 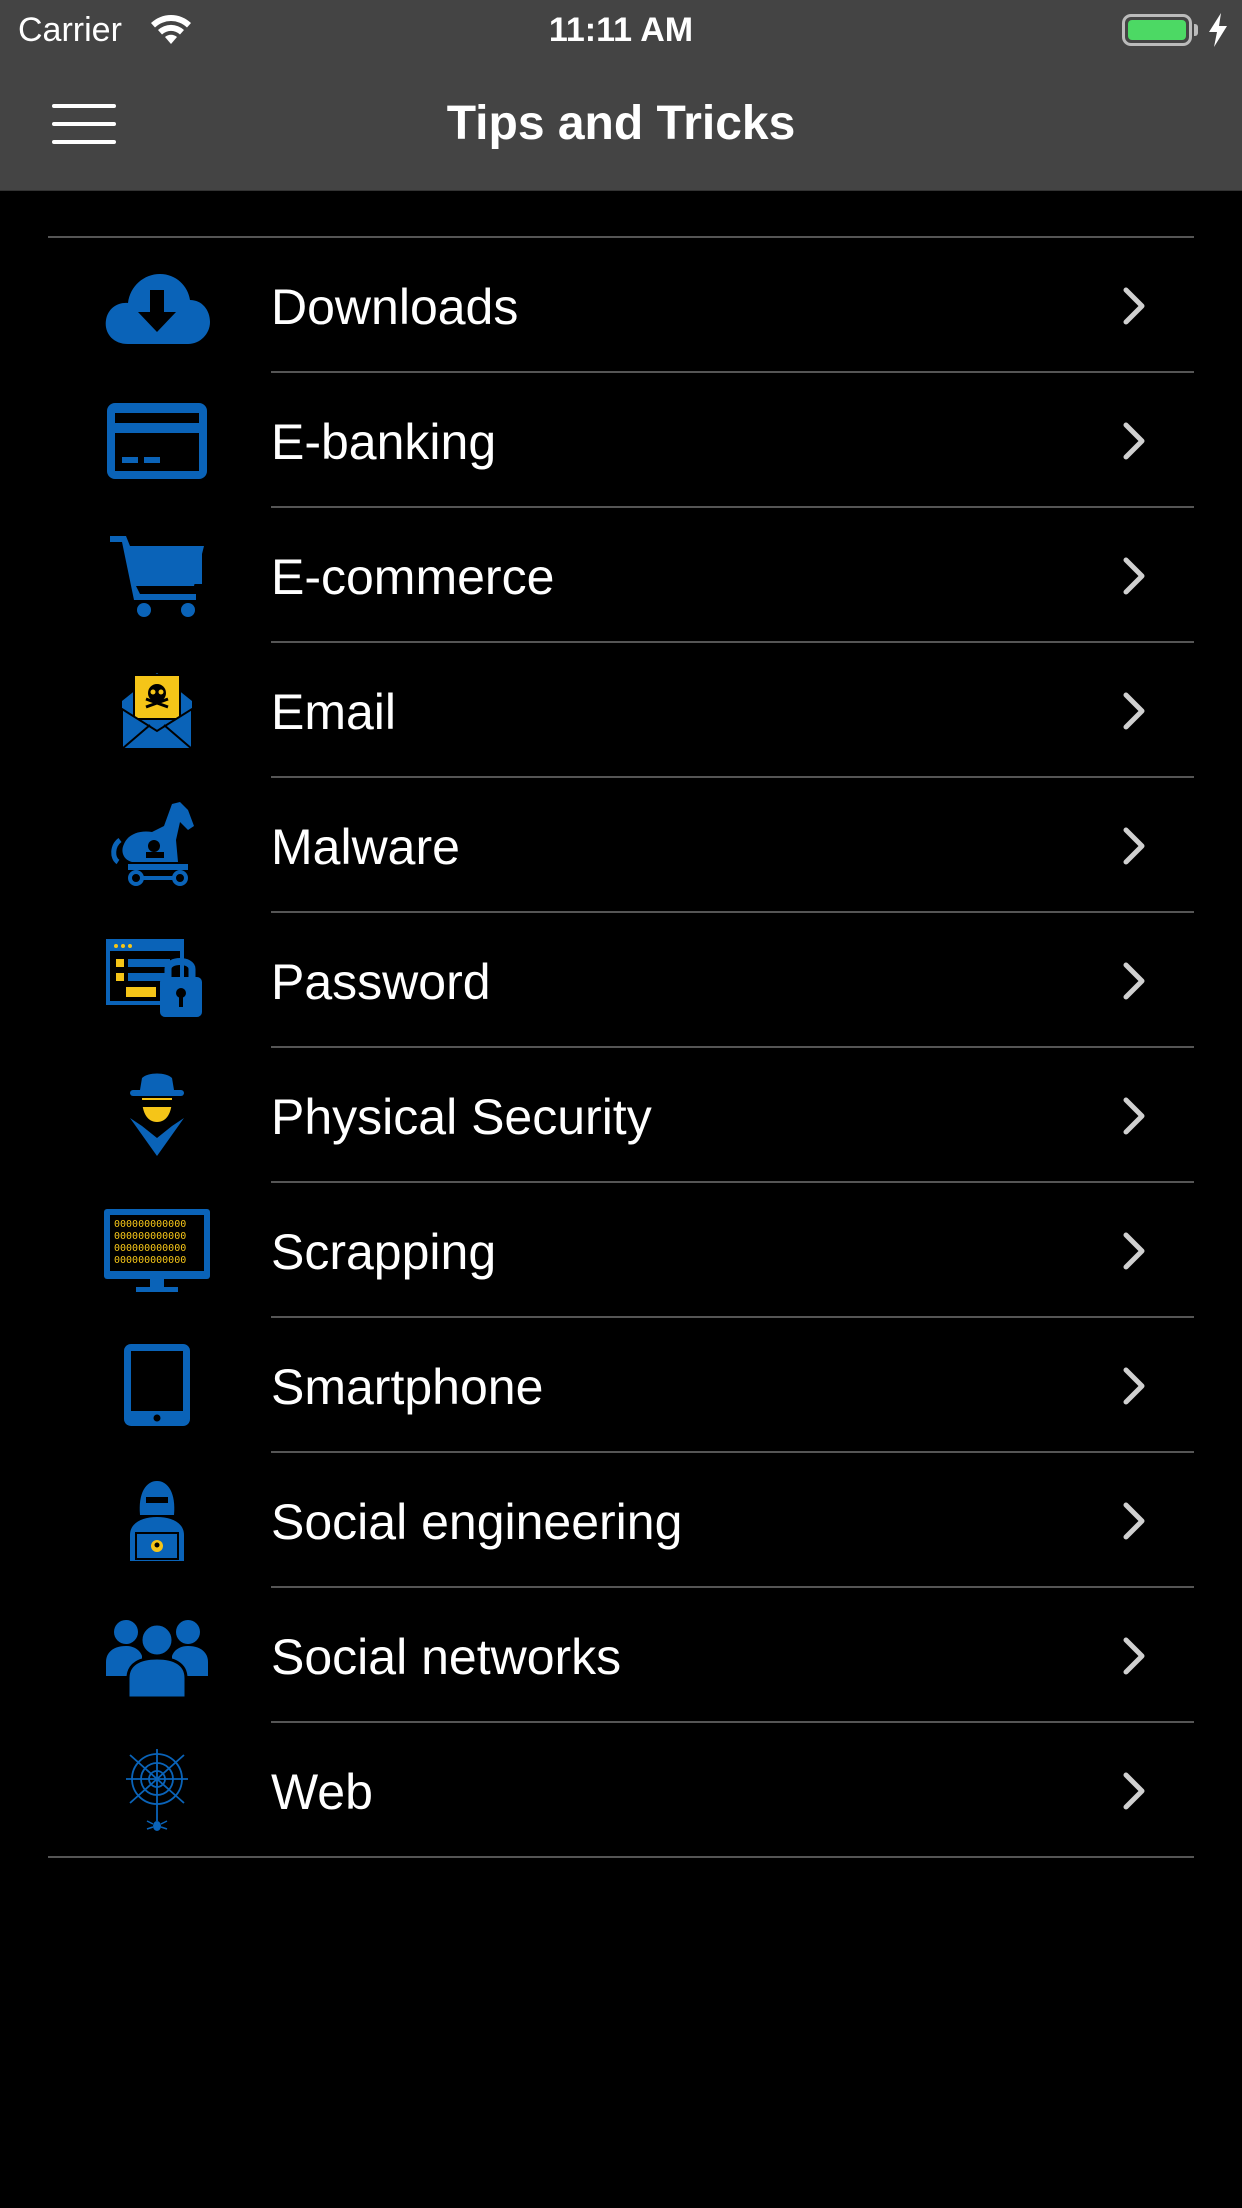 What do you see at coordinates (157, 980) in the screenshot?
I see `login-lock-icon` at bounding box center [157, 980].